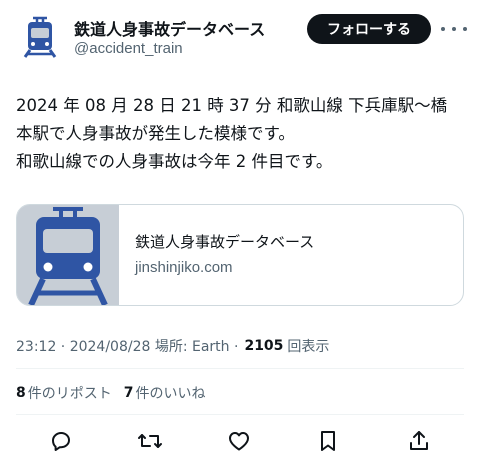 Image resolution: width=480 pixels, height=469 pixels. I want to click on avatar, so click(40, 36).